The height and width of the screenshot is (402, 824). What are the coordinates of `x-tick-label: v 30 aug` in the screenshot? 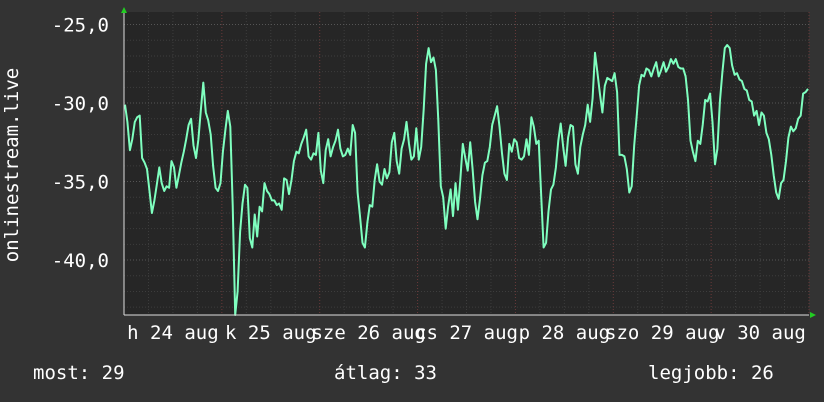 It's located at (760, 333).